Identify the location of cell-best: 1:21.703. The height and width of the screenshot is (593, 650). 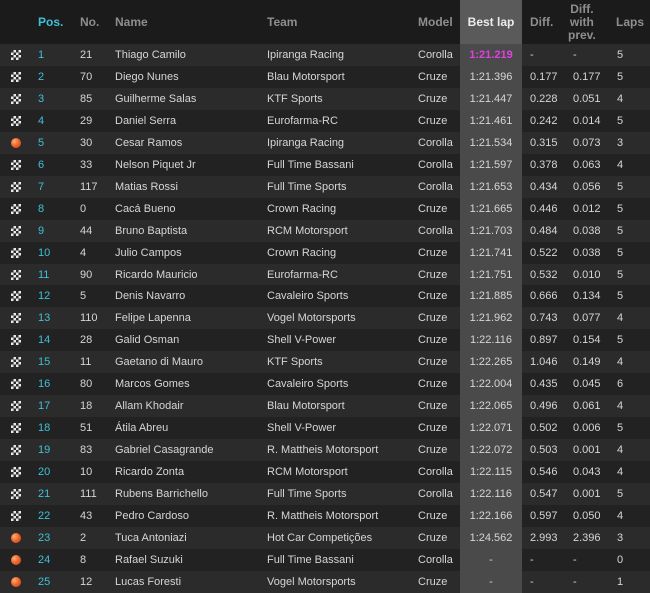
(491, 230).